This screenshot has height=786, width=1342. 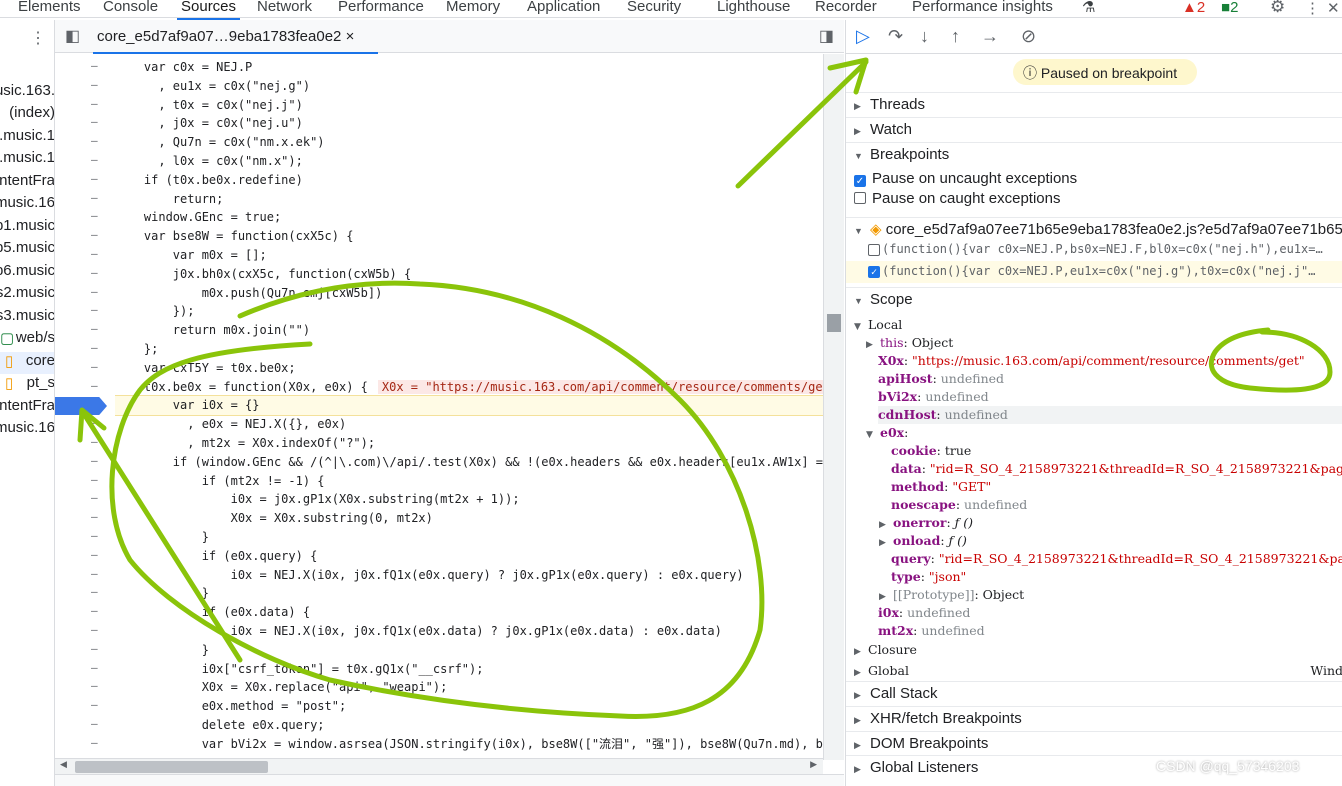 What do you see at coordinates (863, 36) in the screenshot?
I see `resume-icon: ▷` at bounding box center [863, 36].